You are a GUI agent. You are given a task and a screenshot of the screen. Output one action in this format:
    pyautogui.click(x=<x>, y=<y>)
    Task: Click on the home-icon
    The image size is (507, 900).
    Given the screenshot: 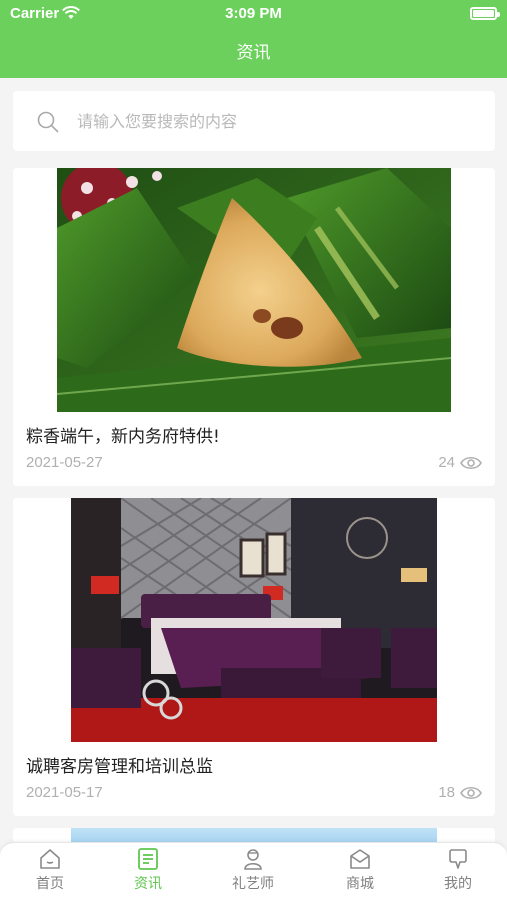 What is the action you would take?
    pyautogui.click(x=50, y=859)
    